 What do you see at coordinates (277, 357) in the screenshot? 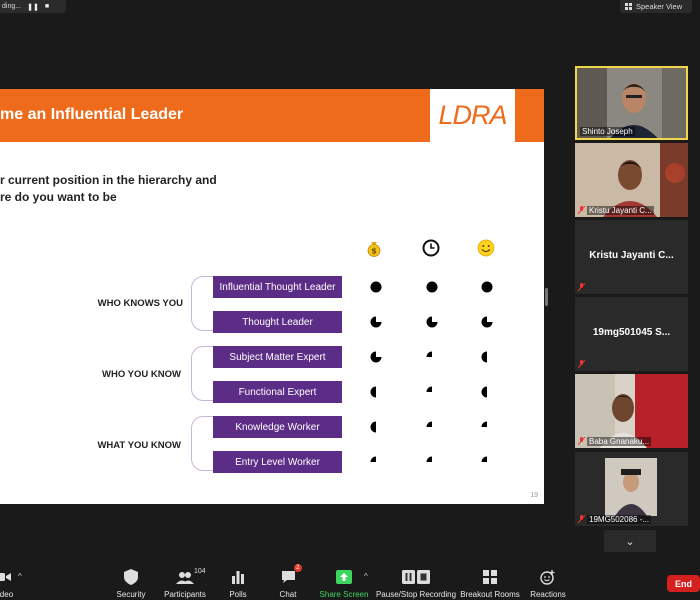
I see `role-box: Subject Matter Expert` at bounding box center [277, 357].